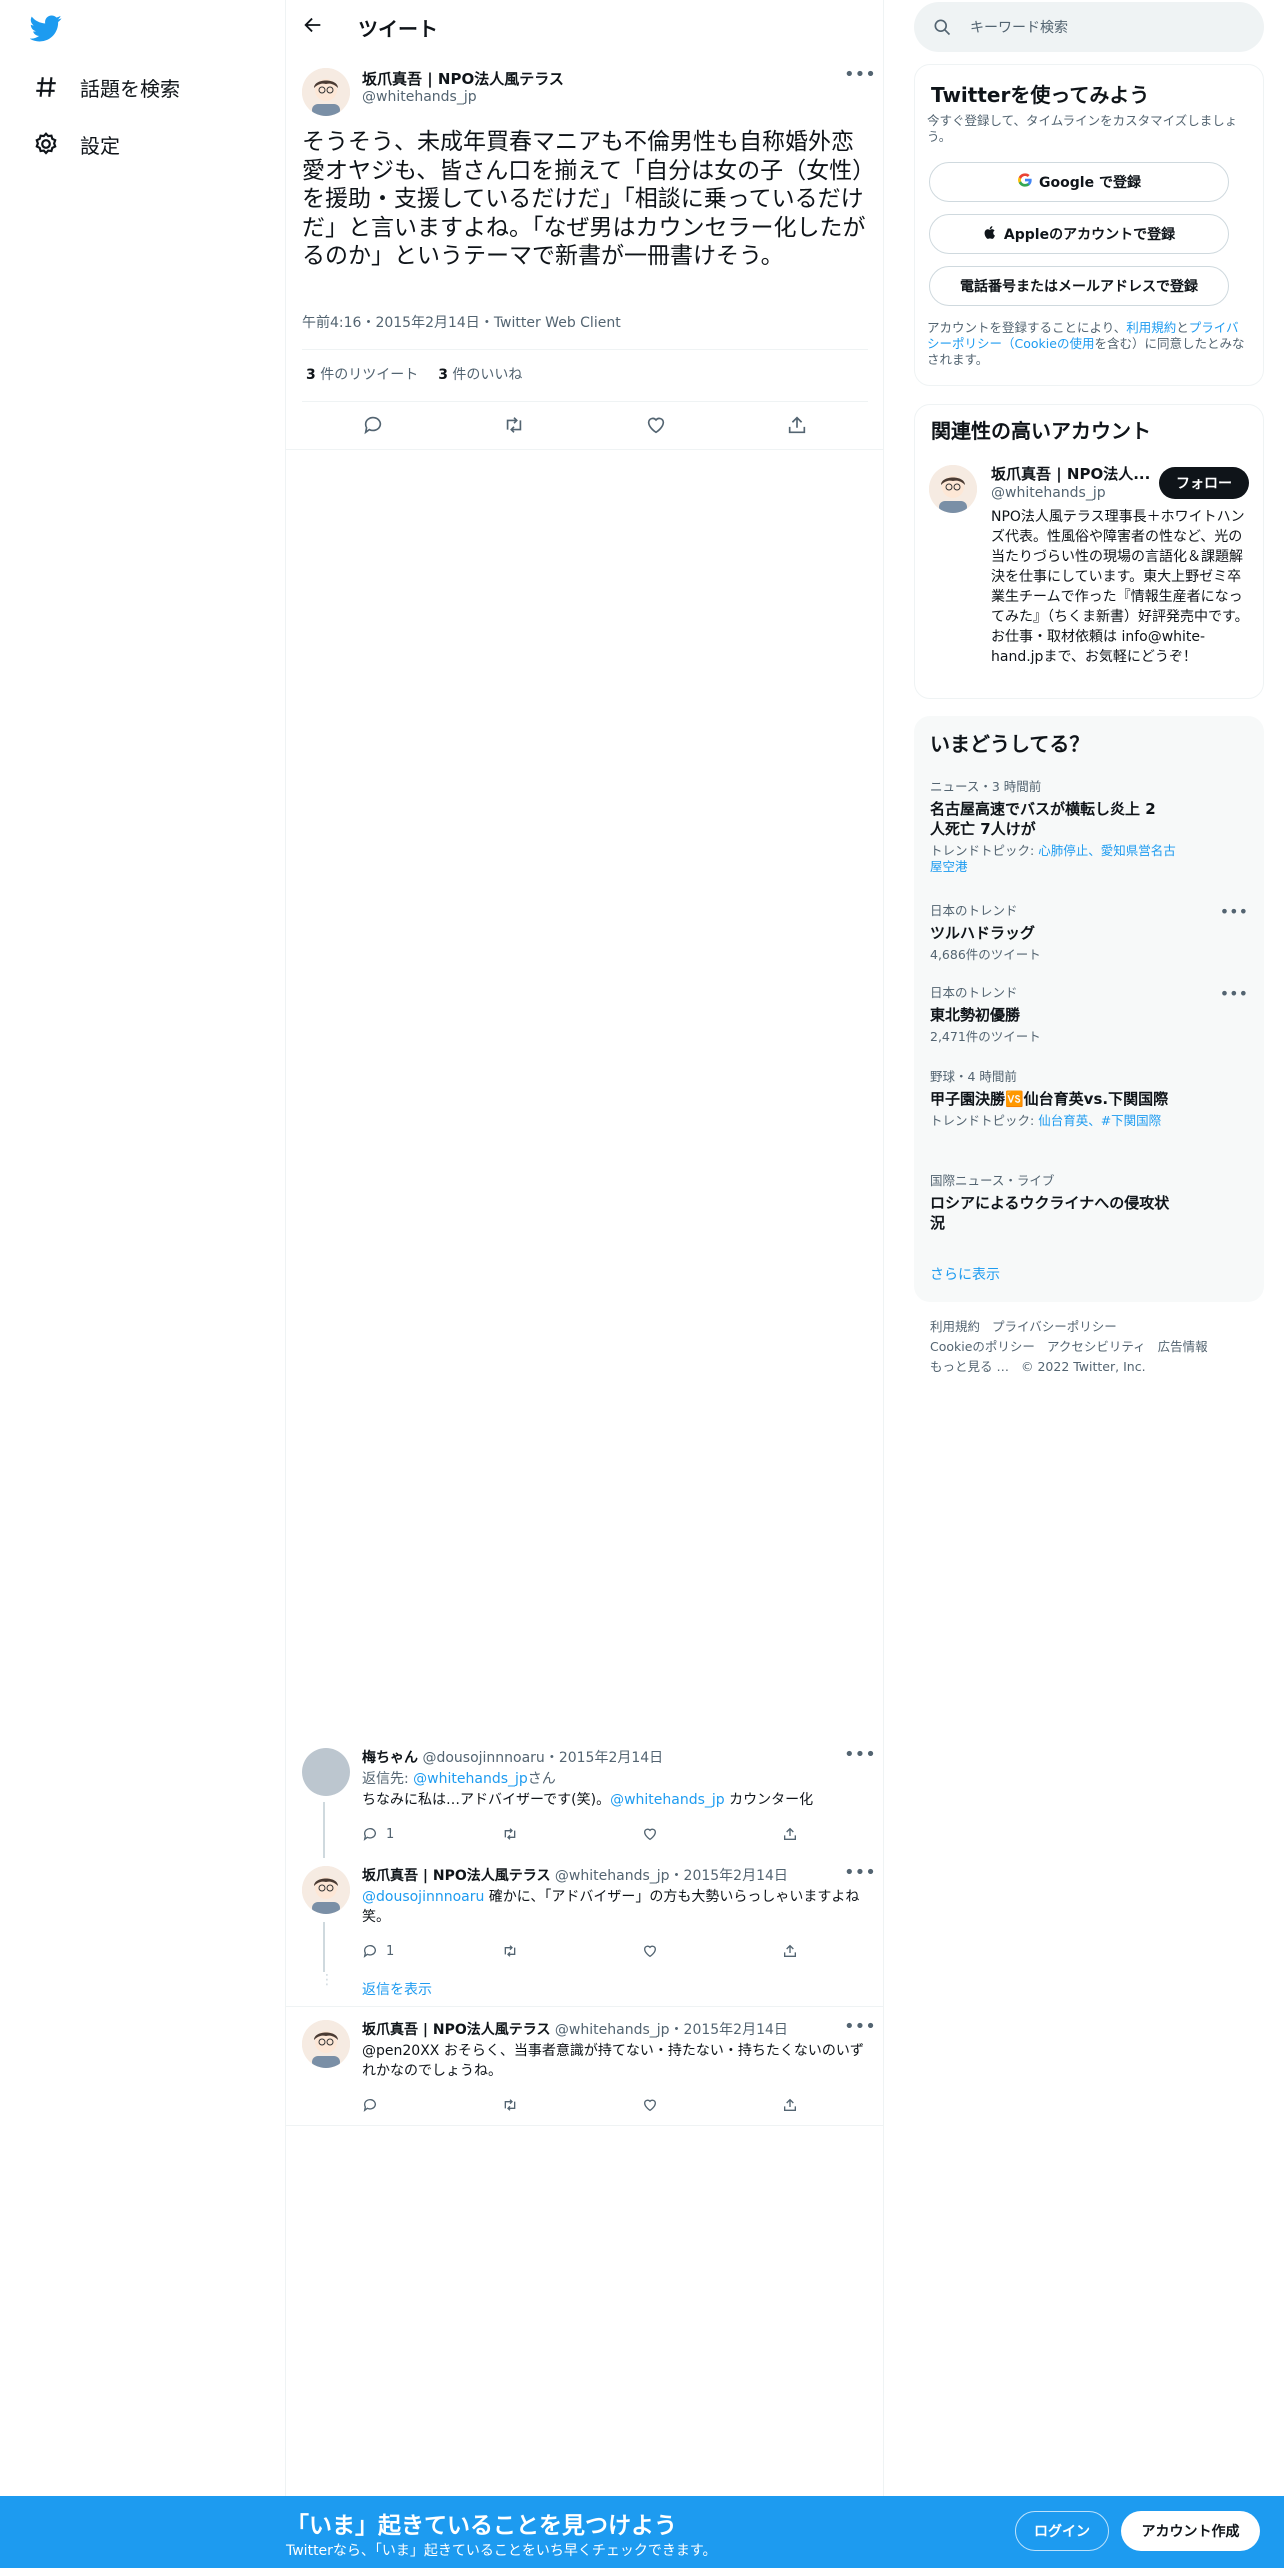 Image resolution: width=1284 pixels, height=2568 pixels. I want to click on reply-actions: 1, so click(582, 1951).